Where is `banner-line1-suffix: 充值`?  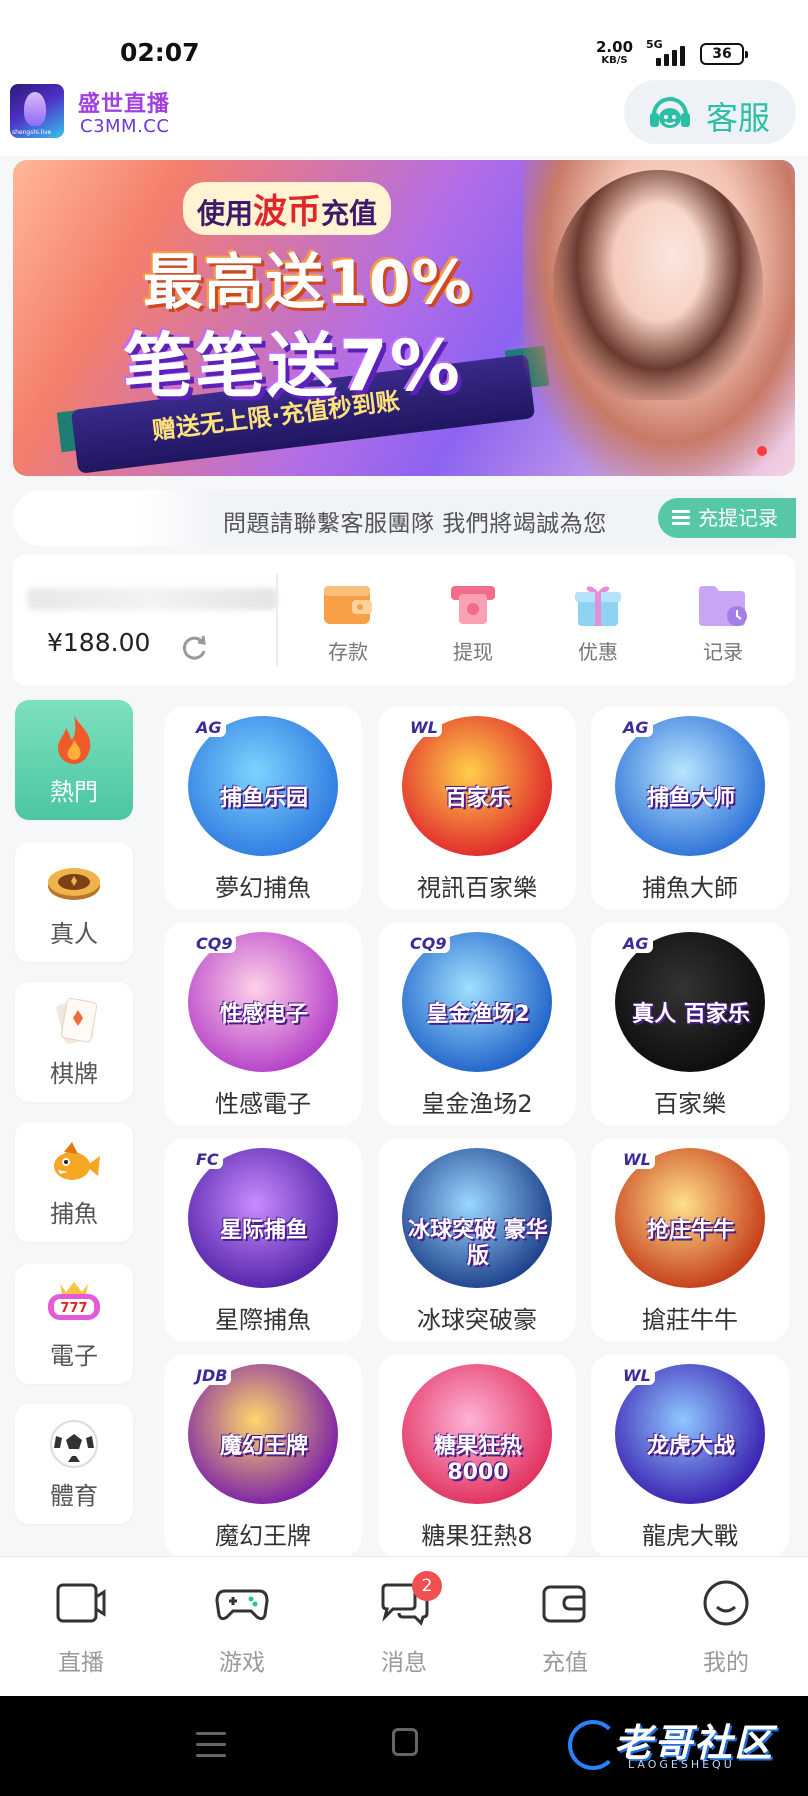 banner-line1-suffix: 充值 is located at coordinates (349, 213).